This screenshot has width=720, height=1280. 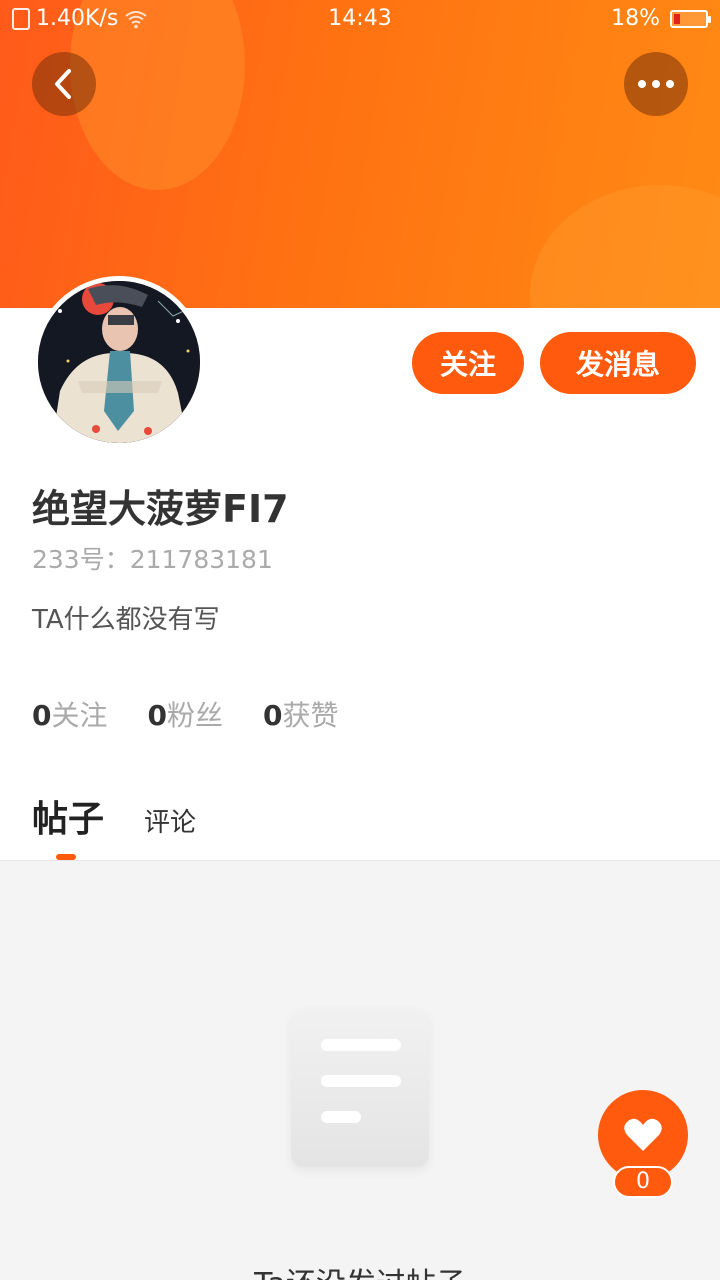 I want to click on profile-tabs: 帖子 评论, so click(x=114, y=816).